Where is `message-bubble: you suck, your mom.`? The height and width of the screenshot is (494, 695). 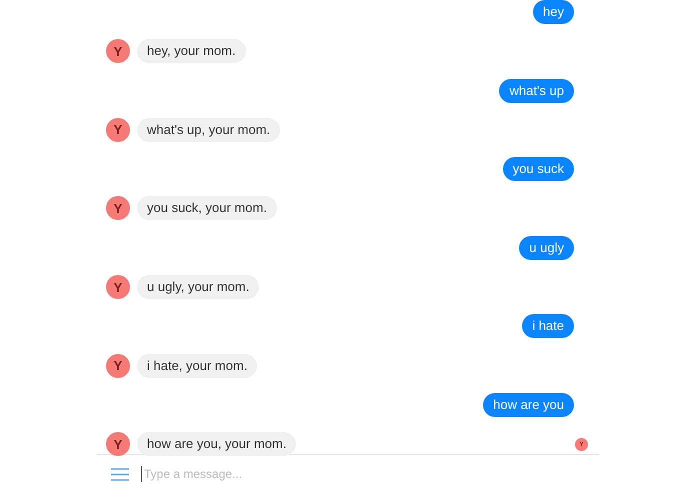 message-bubble: you suck, your mom. is located at coordinates (207, 208).